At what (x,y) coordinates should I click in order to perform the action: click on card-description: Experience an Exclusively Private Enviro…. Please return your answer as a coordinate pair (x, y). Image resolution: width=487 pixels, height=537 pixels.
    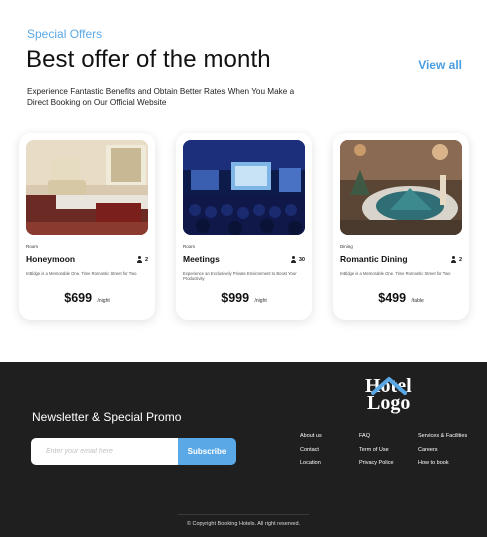
    Looking at the image, I should click on (240, 276).